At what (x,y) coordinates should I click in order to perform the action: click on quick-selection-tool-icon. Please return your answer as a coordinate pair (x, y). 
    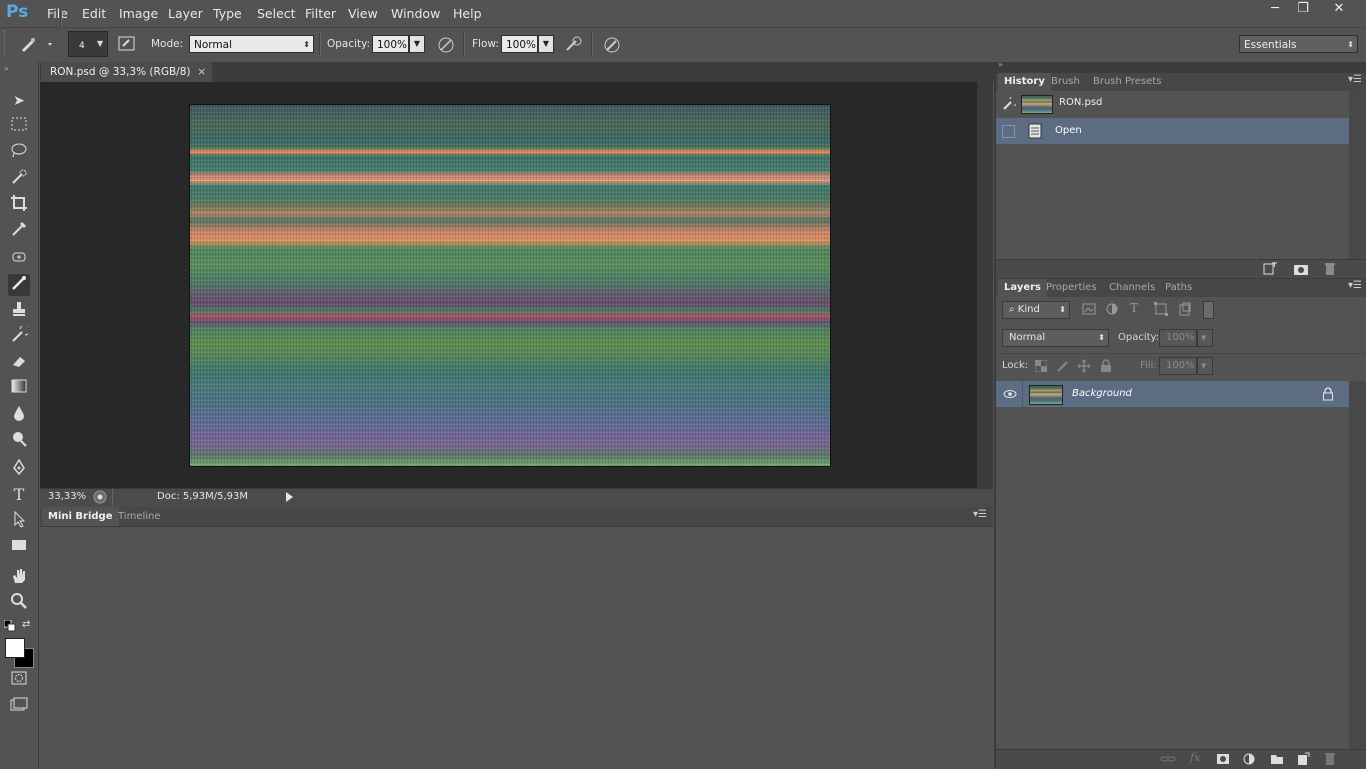
    Looking at the image, I should click on (19, 179).